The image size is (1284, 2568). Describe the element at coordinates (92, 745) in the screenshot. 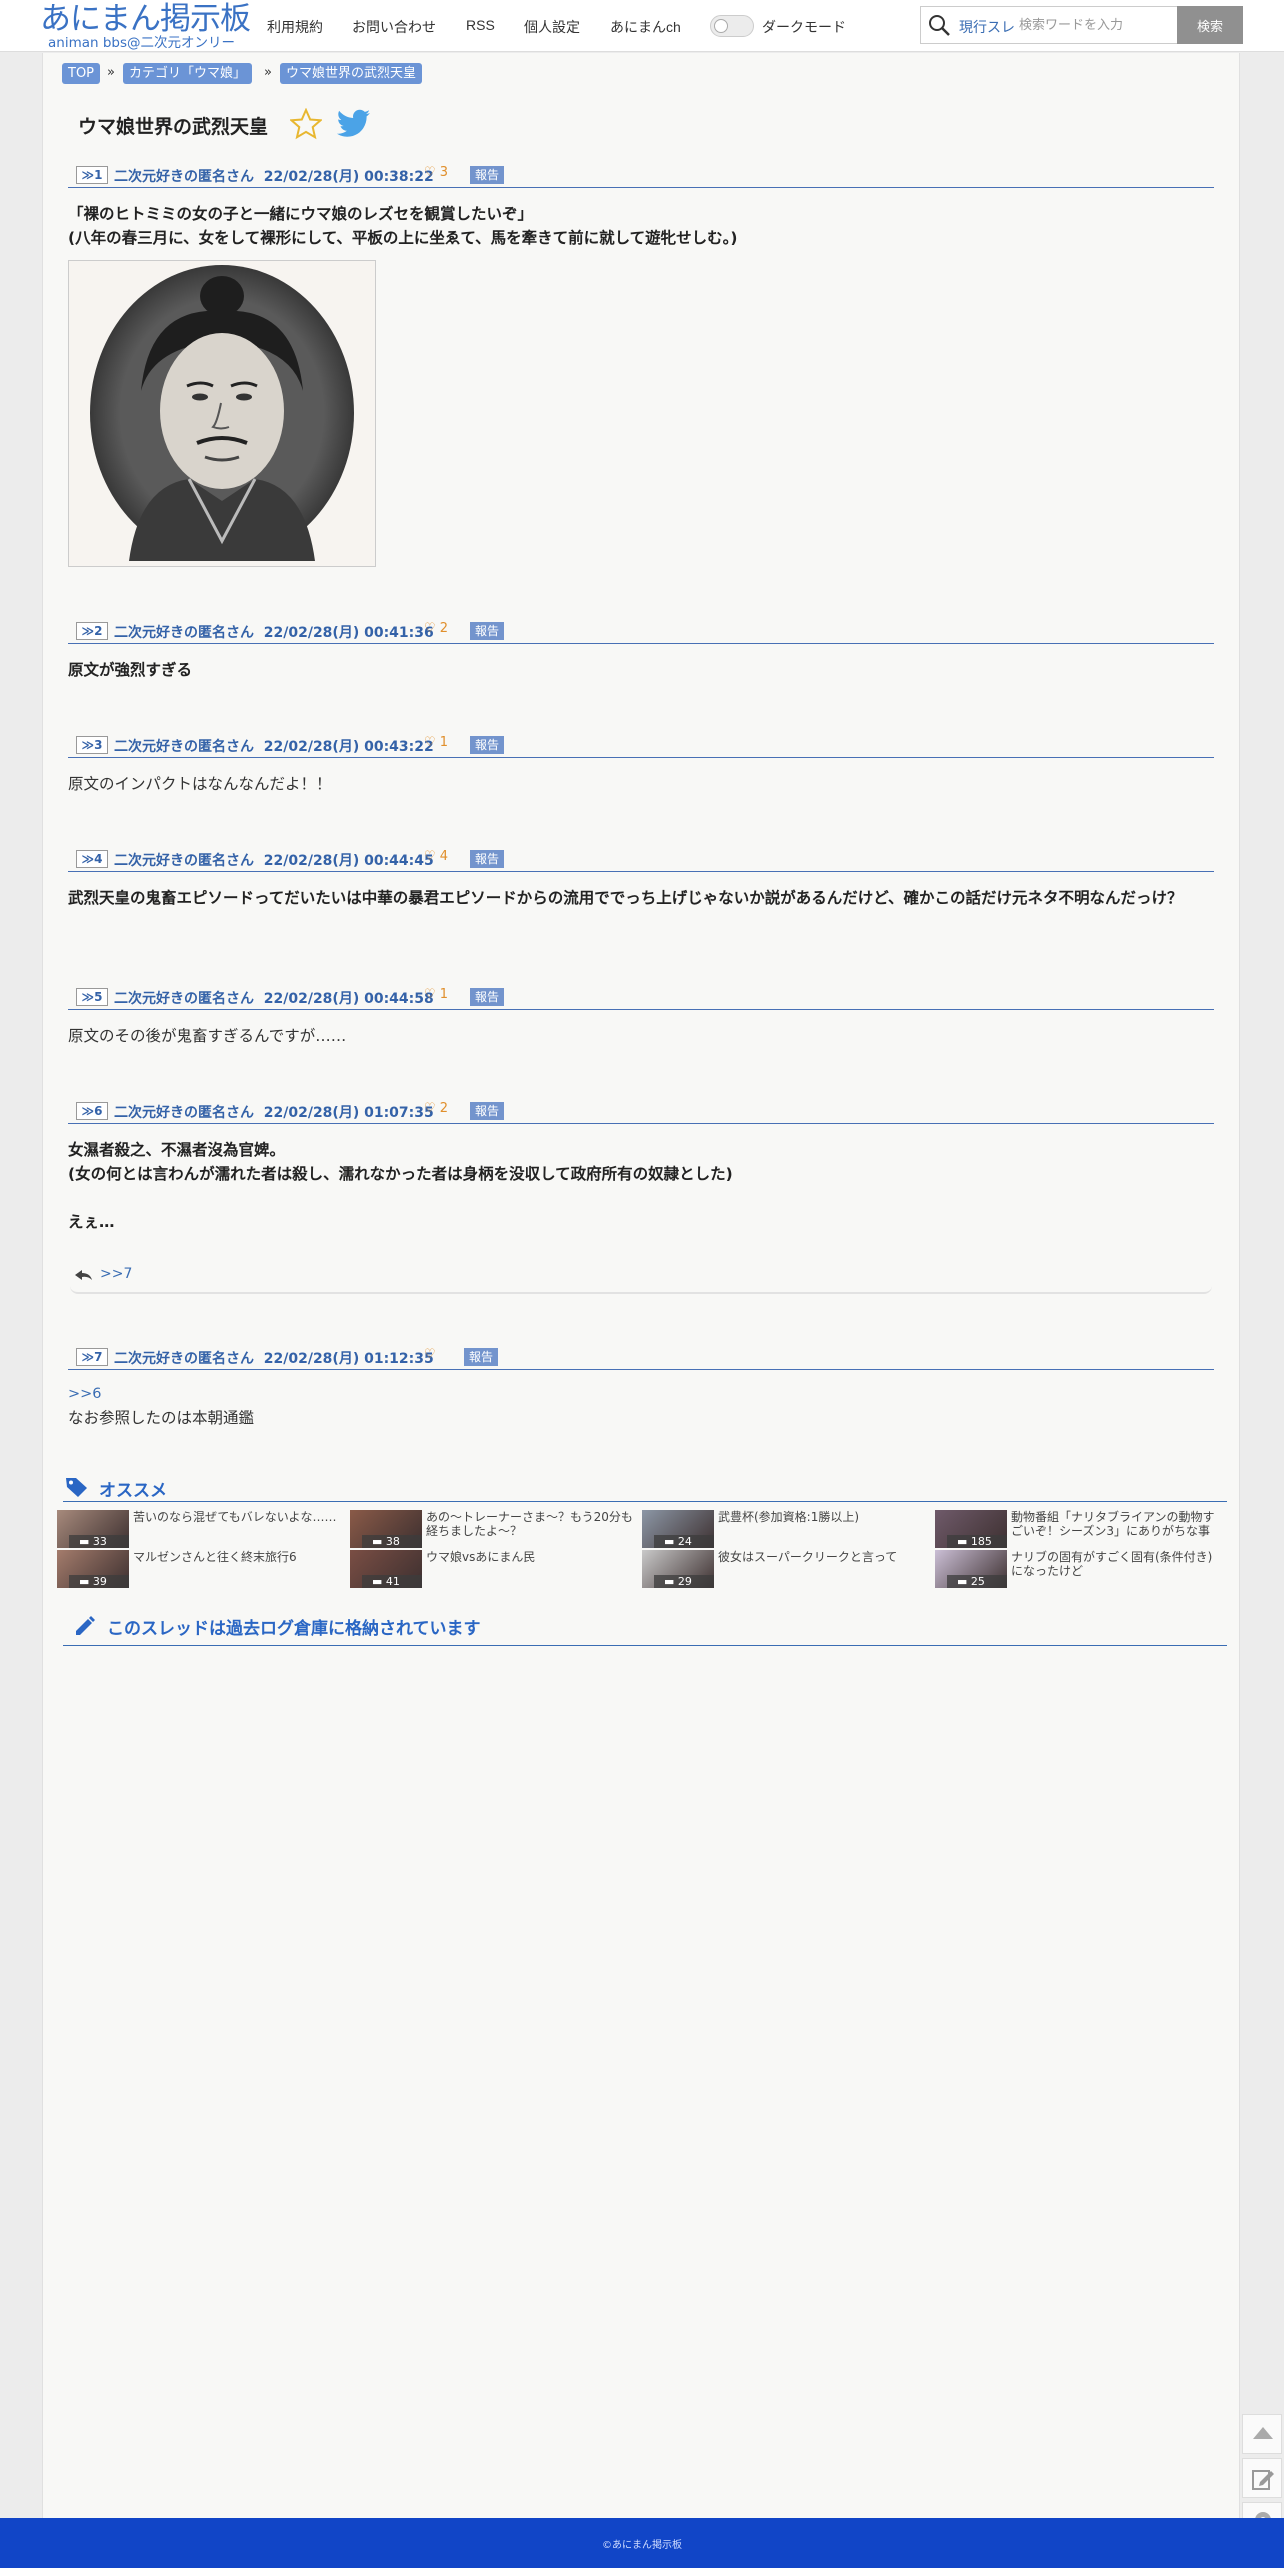

I see `post-number: ≫3` at that location.